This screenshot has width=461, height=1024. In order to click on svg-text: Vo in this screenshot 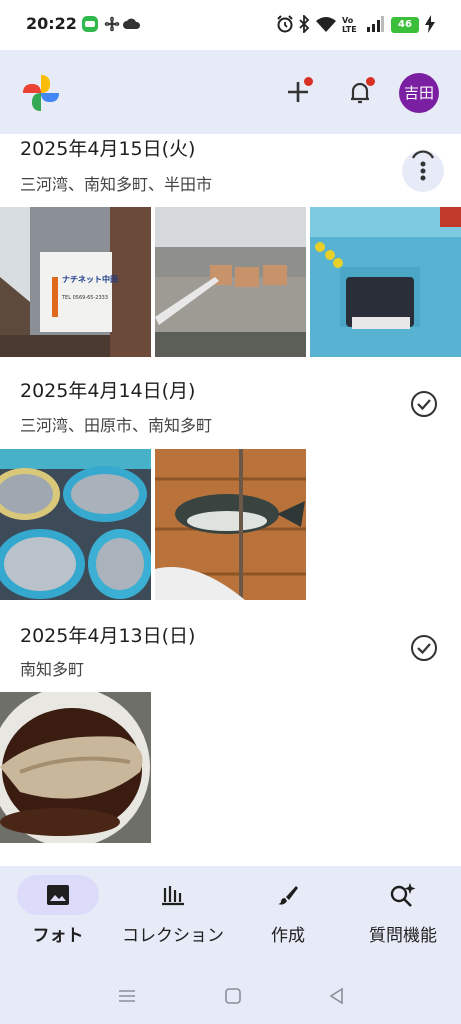, I will do `click(348, 20)`.